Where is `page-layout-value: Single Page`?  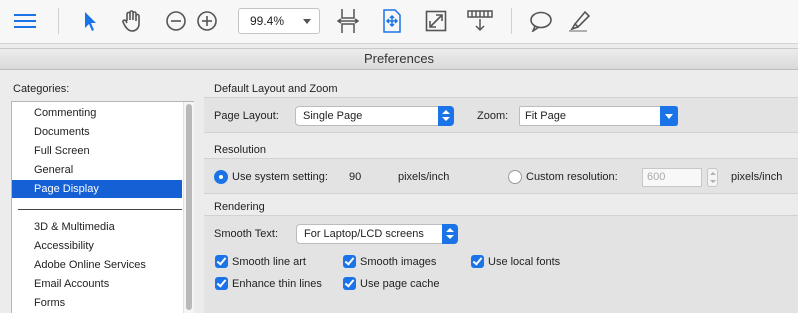 page-layout-value: Single Page is located at coordinates (333, 116).